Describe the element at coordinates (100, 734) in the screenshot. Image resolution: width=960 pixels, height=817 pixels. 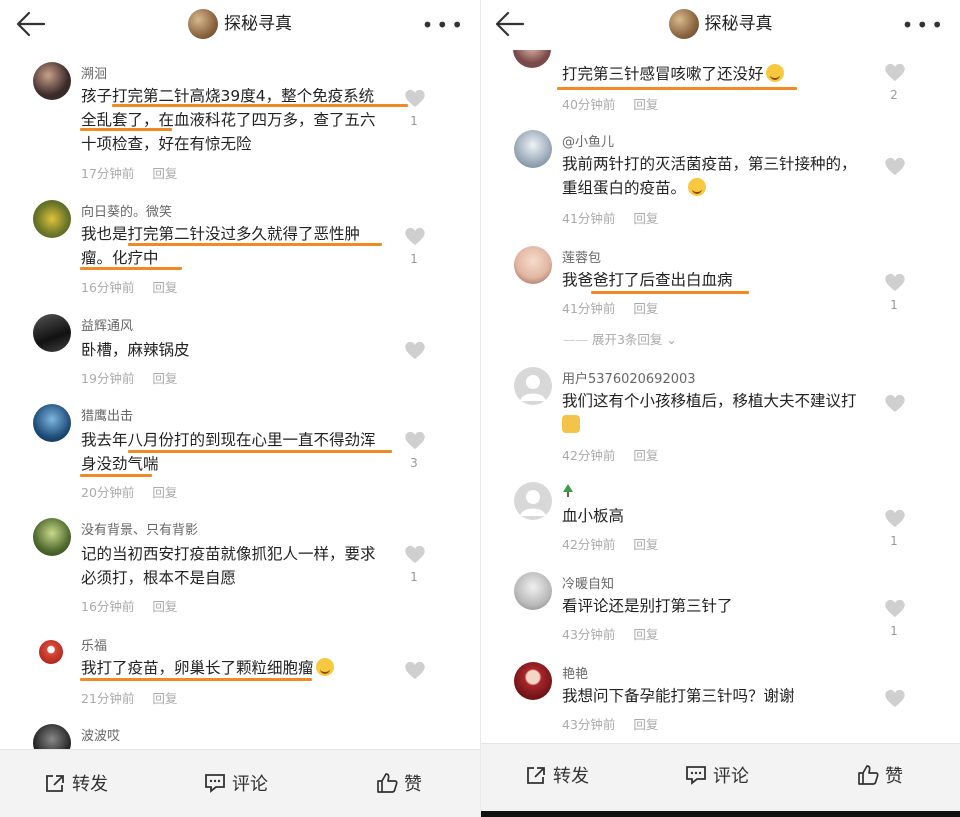
I see `comment-username: 波波哎` at that location.